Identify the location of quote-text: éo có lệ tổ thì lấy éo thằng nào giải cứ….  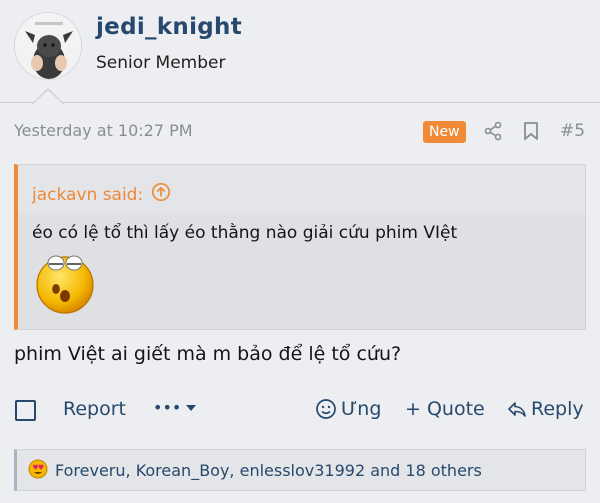
(245, 233).